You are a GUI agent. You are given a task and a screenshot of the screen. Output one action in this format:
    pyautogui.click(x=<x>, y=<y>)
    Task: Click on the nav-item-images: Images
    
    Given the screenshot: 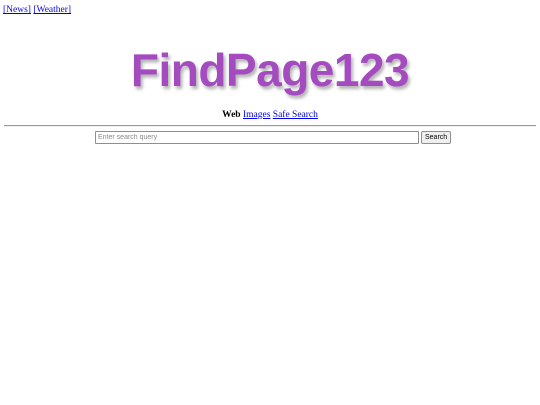 What is the action you would take?
    pyautogui.click(x=256, y=115)
    